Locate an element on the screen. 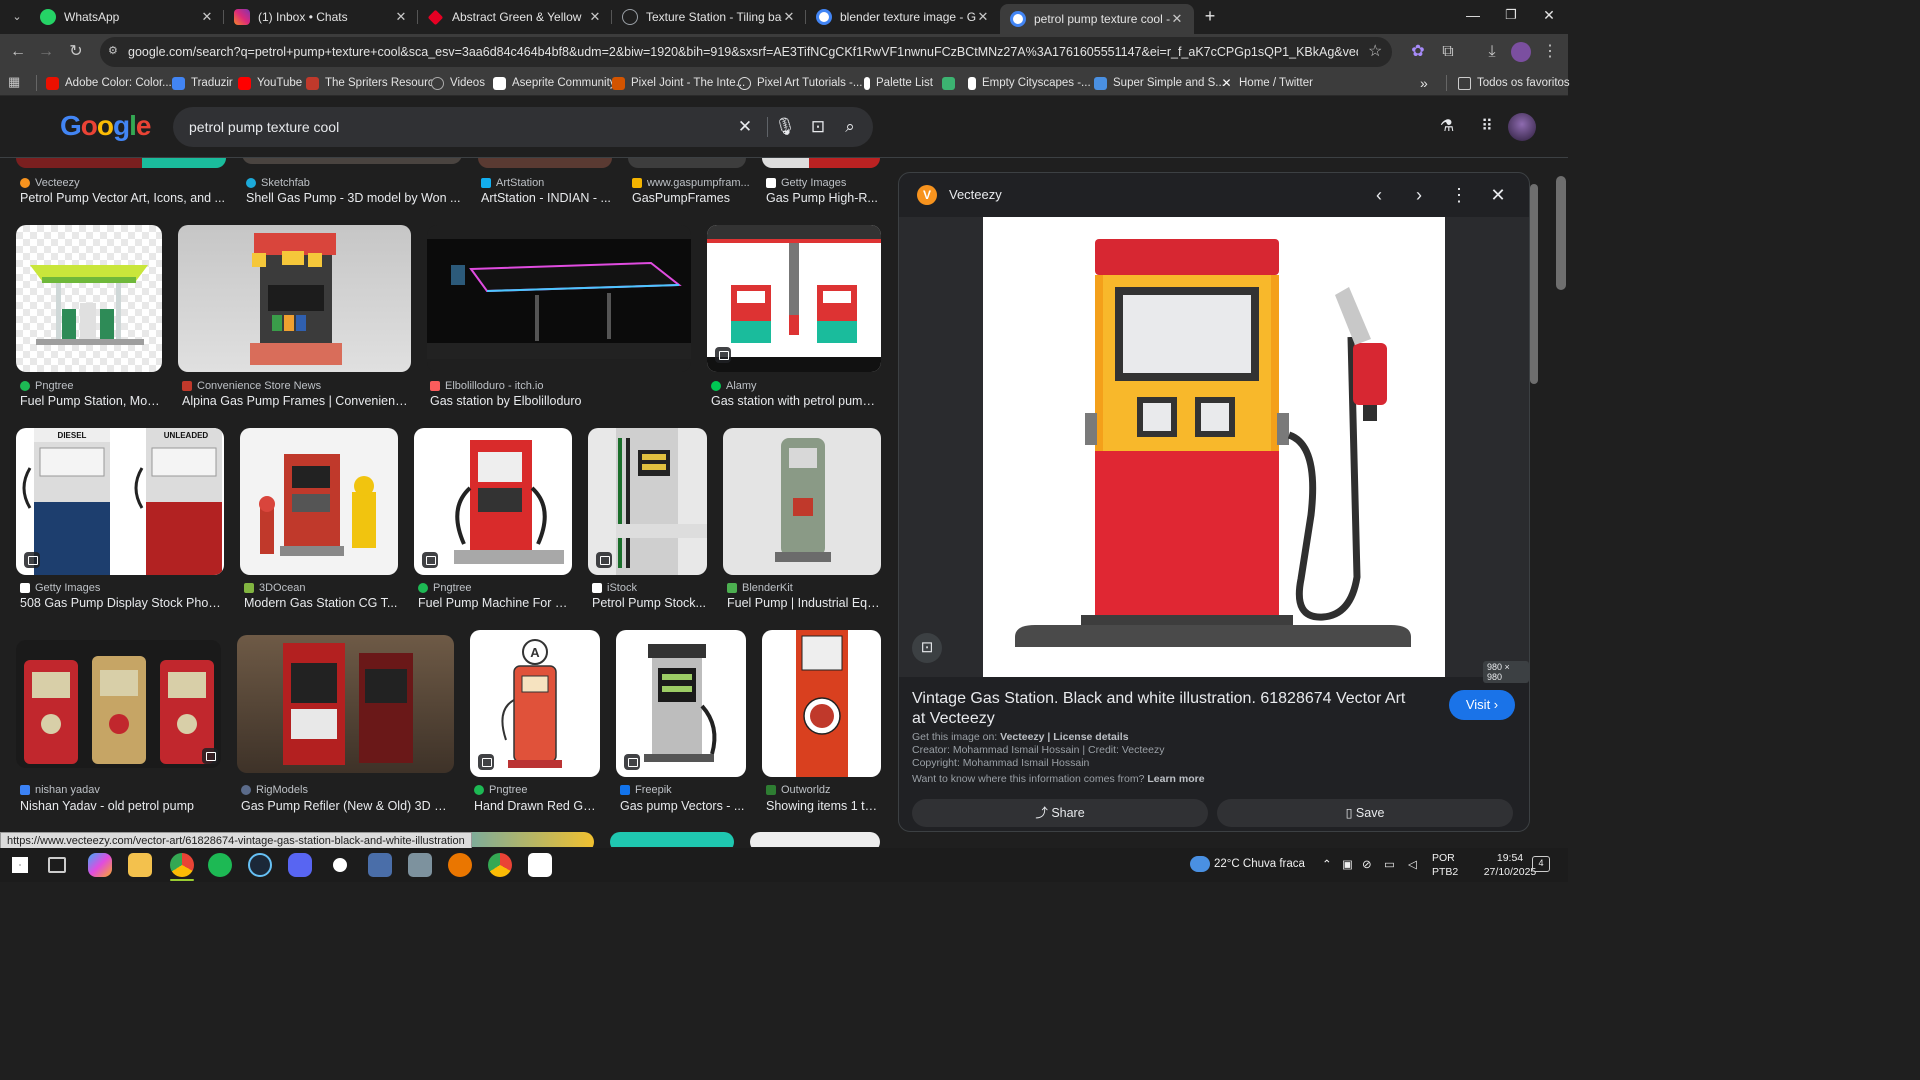 The image size is (1920, 1080). steam-icon is located at coordinates (260, 865).